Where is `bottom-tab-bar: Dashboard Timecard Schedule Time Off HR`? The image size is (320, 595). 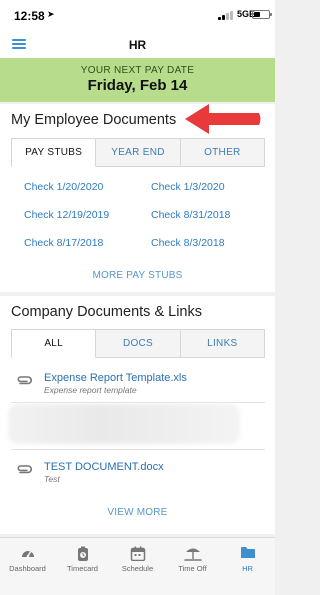 bottom-tab-bar: Dashboard Timecard Schedule Time Off HR is located at coordinates (137, 566).